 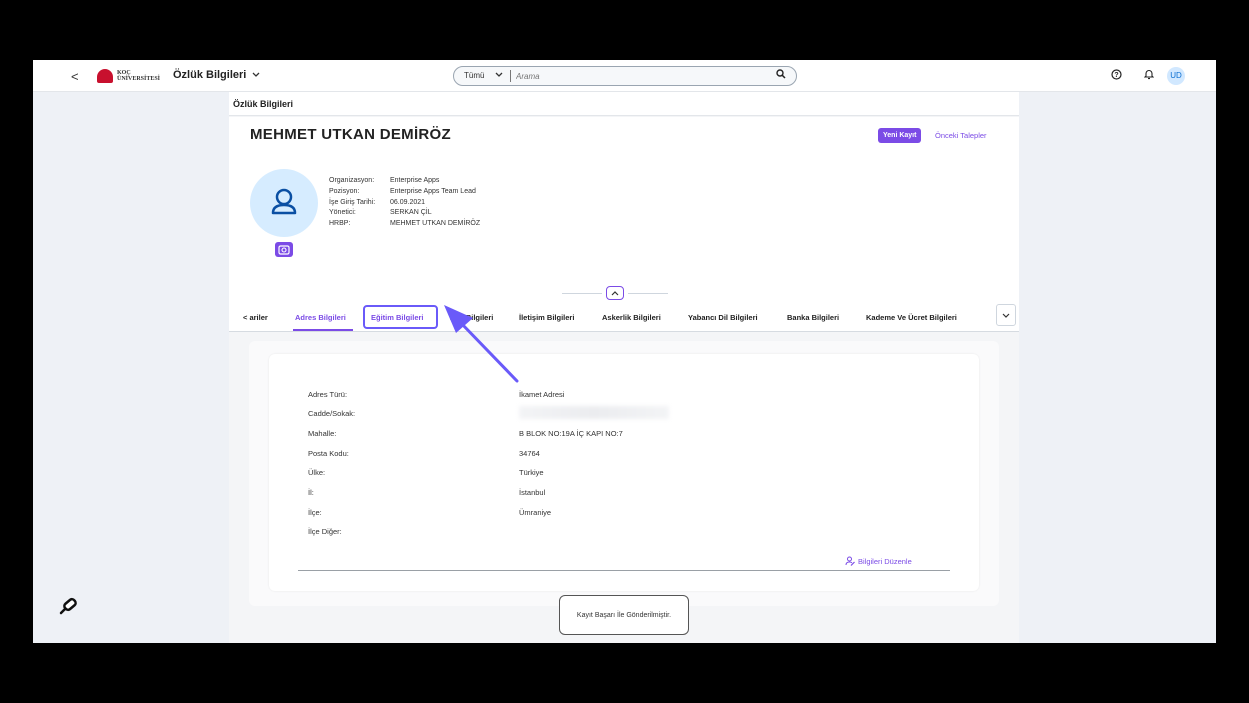 I want to click on field-value-ilce: Ümraniye, so click(x=535, y=512).